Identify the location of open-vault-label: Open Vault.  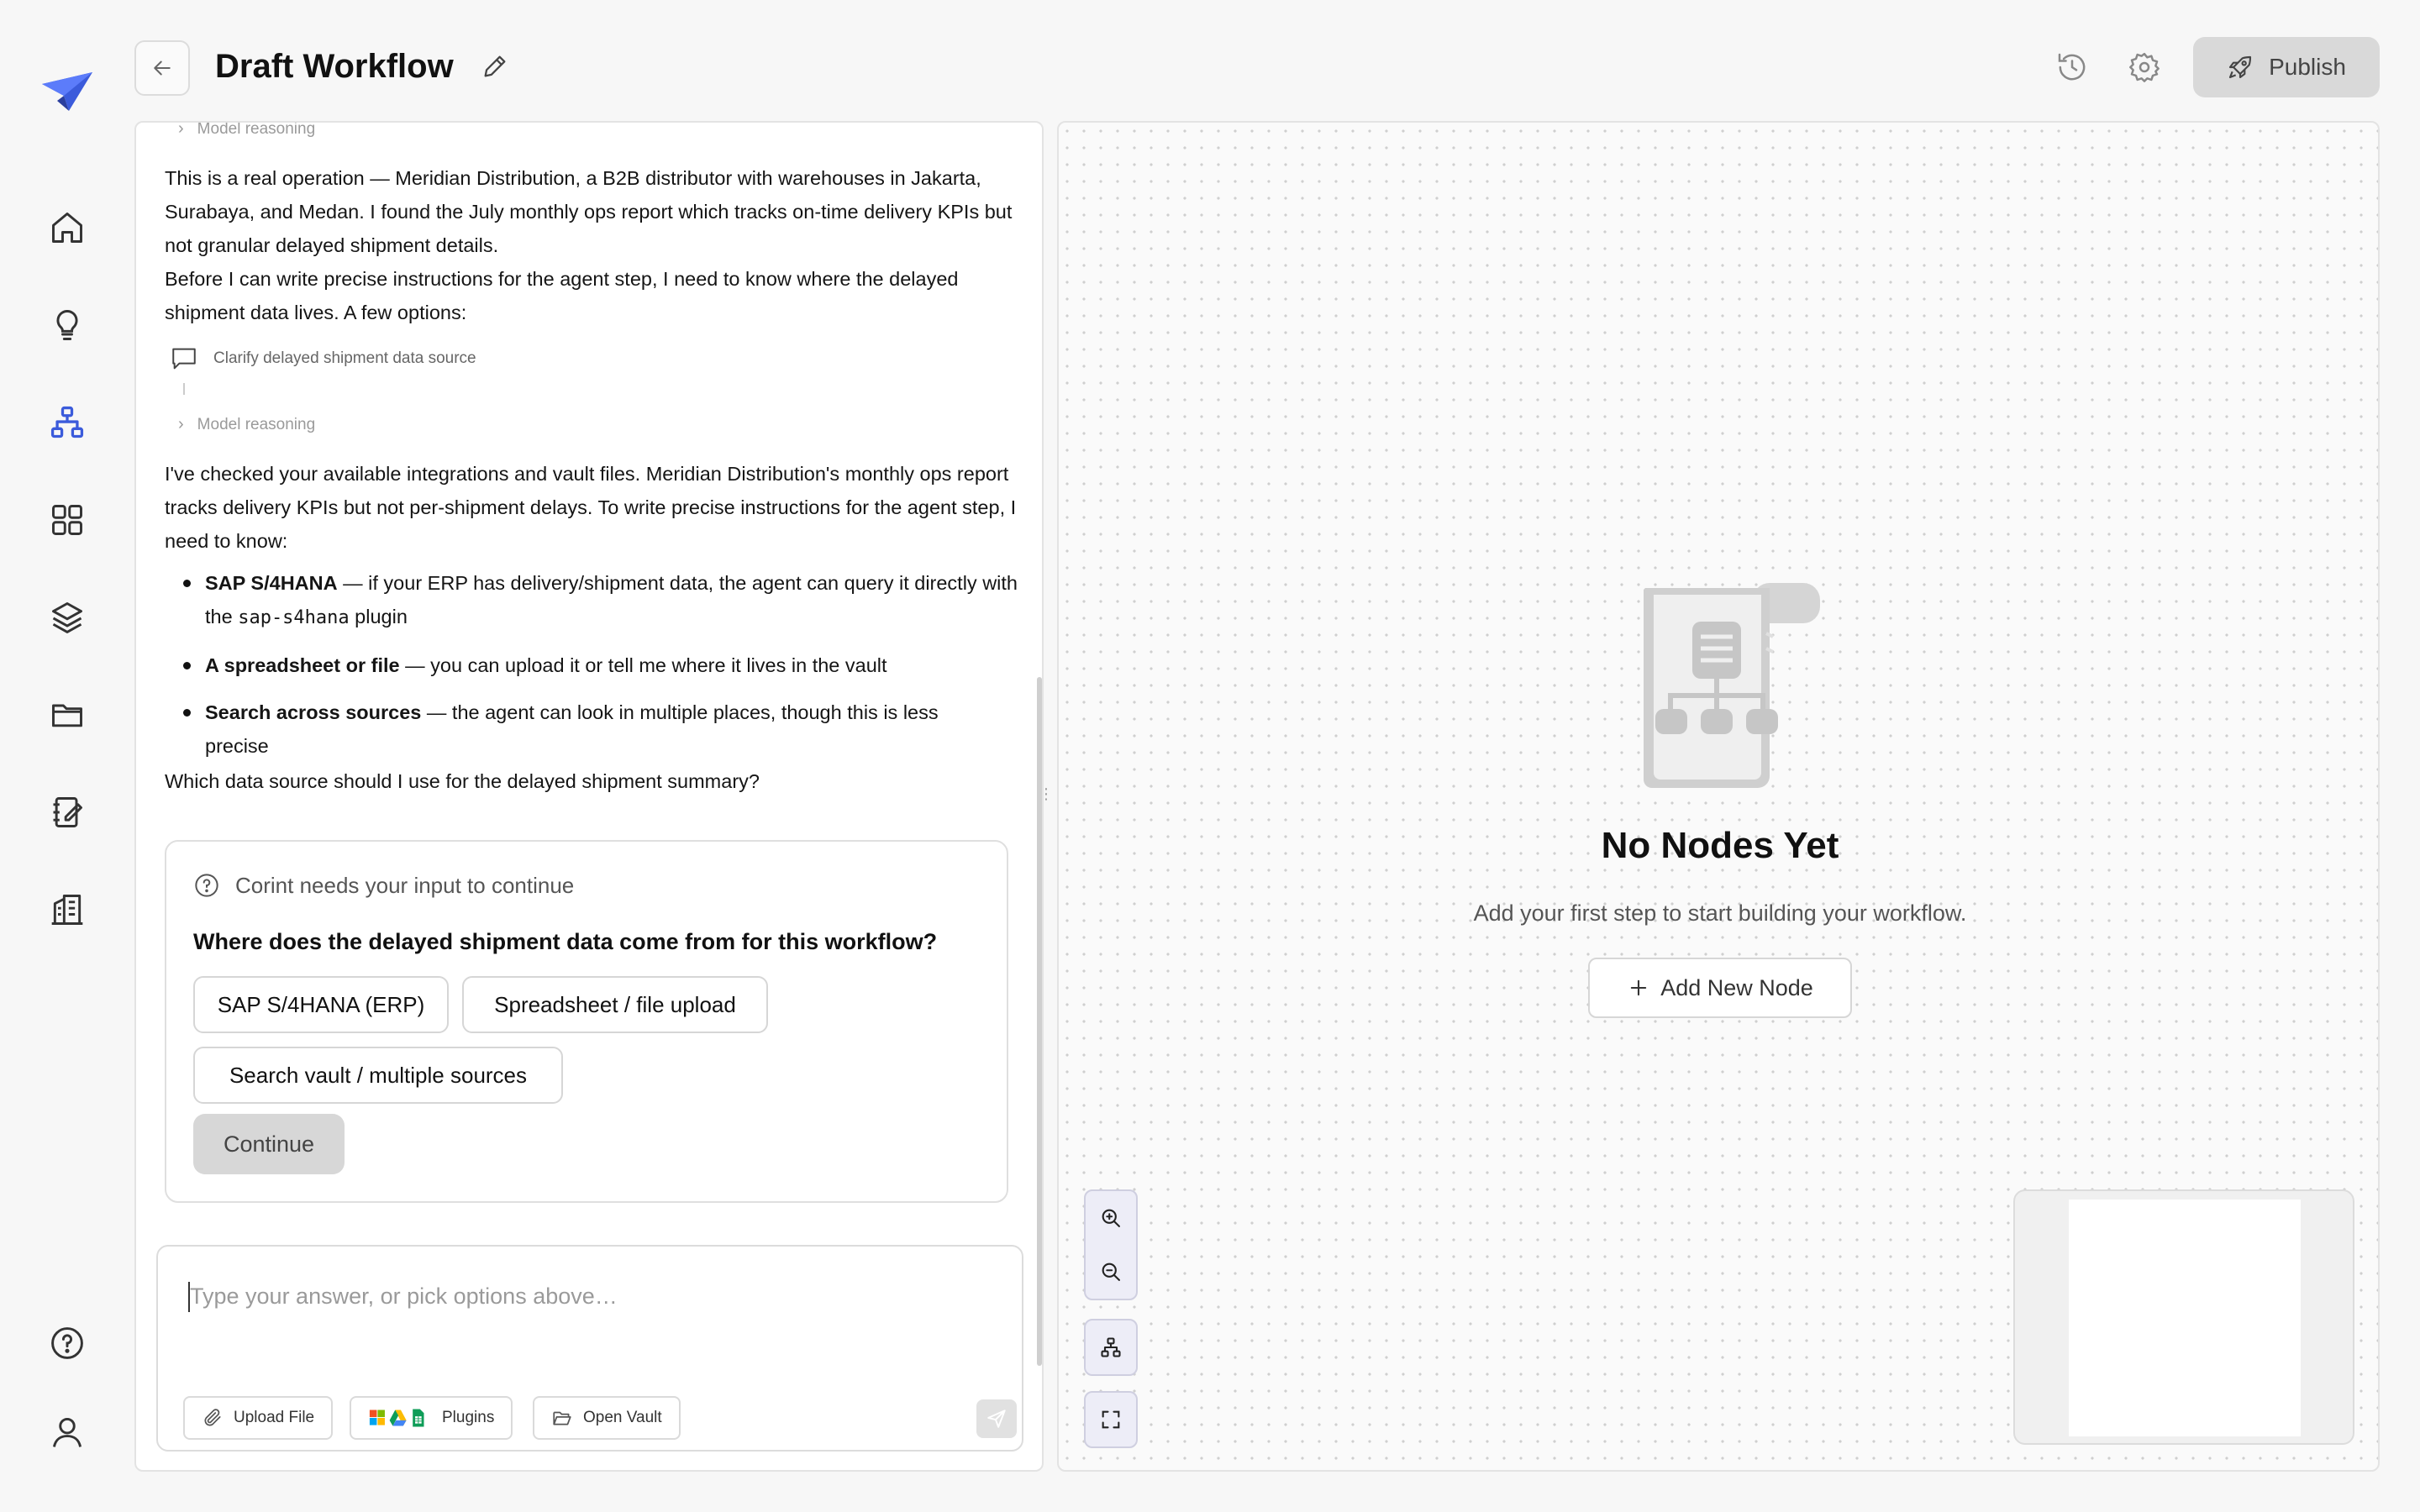
(622, 1417).